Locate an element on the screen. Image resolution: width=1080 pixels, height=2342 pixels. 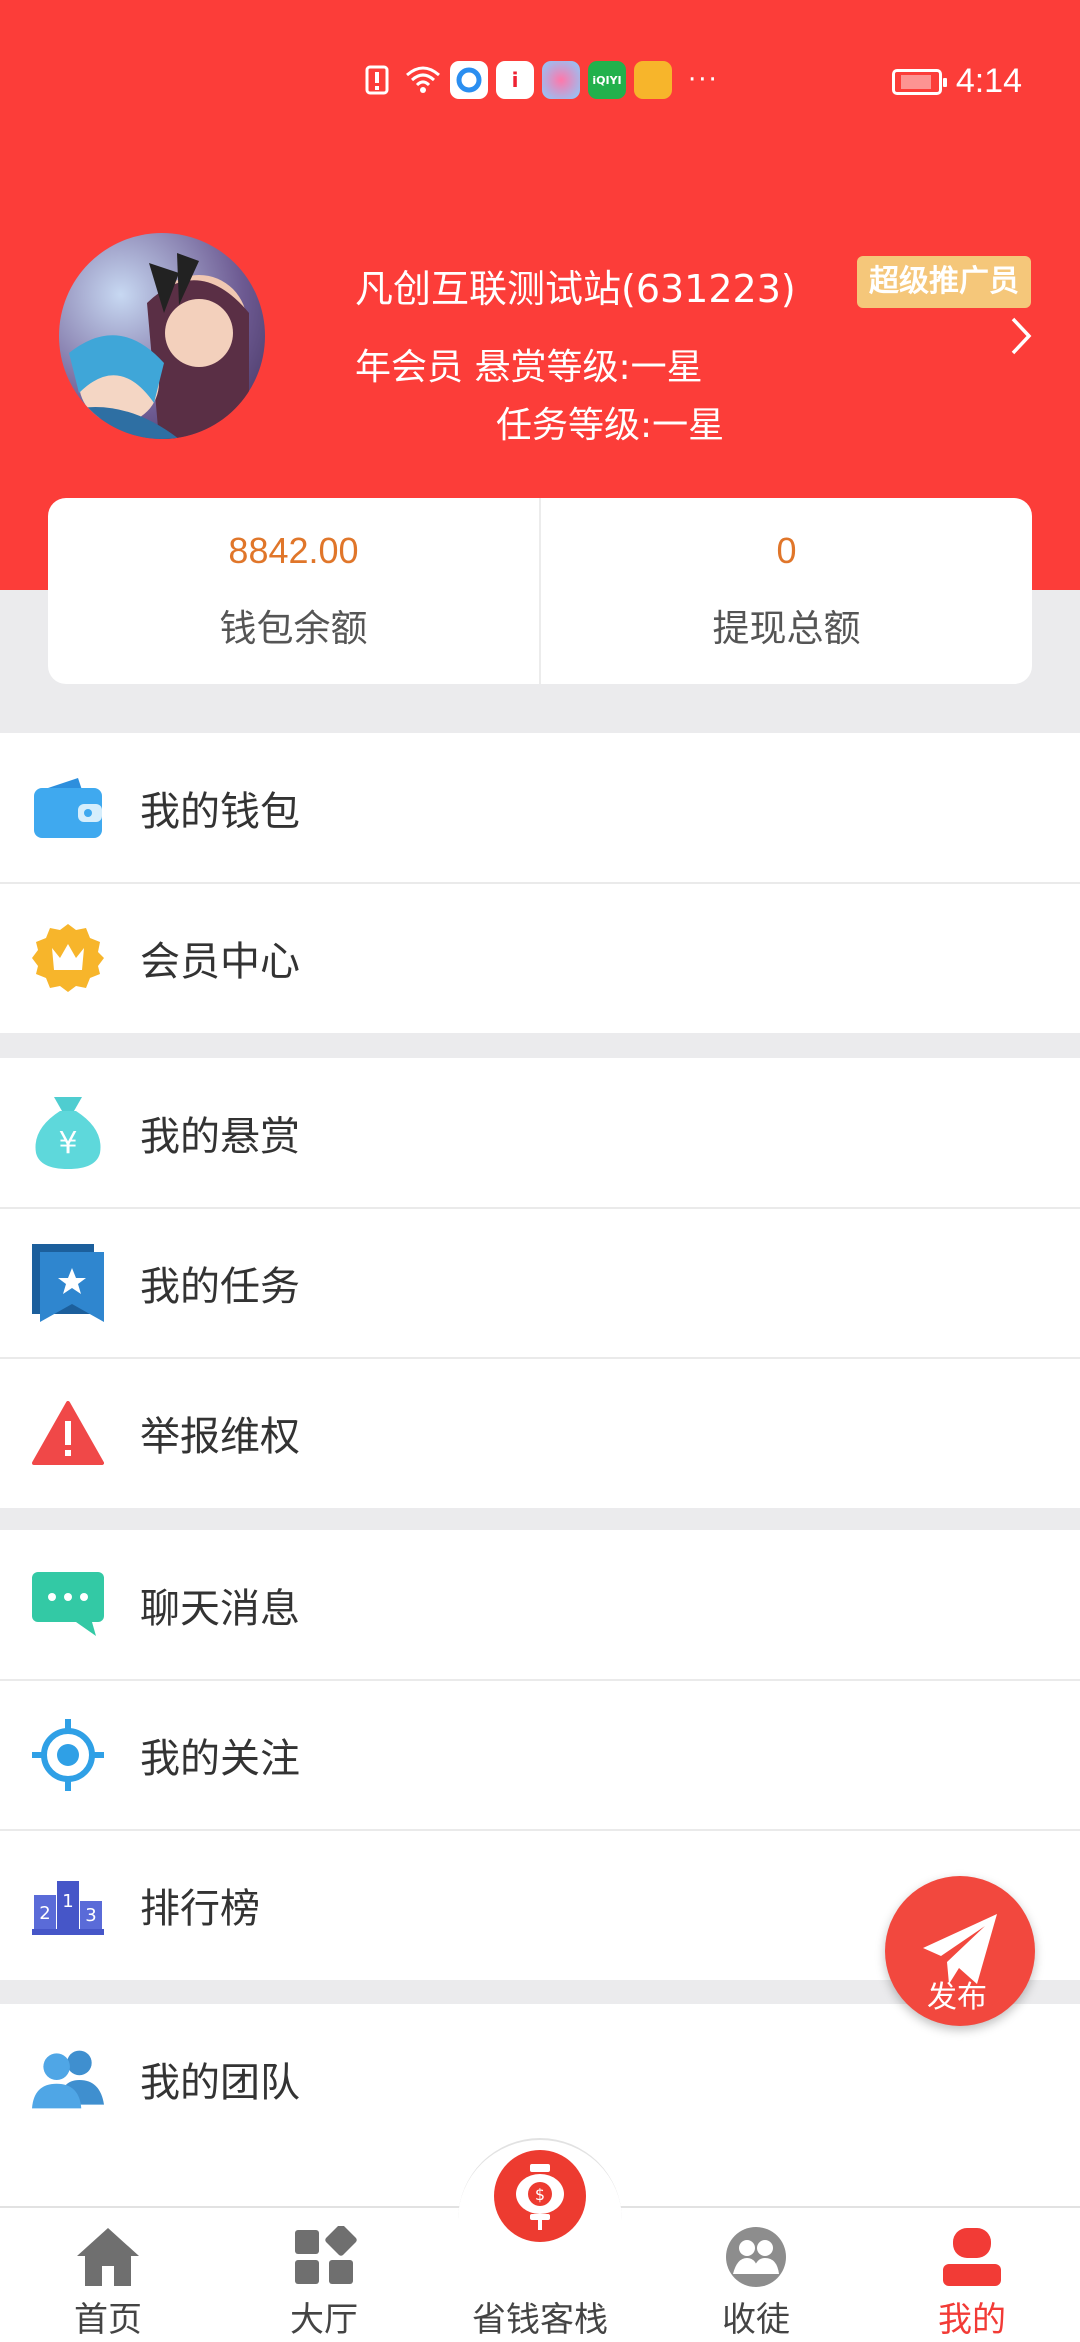
clock: 4:14 is located at coordinates (988, 81).